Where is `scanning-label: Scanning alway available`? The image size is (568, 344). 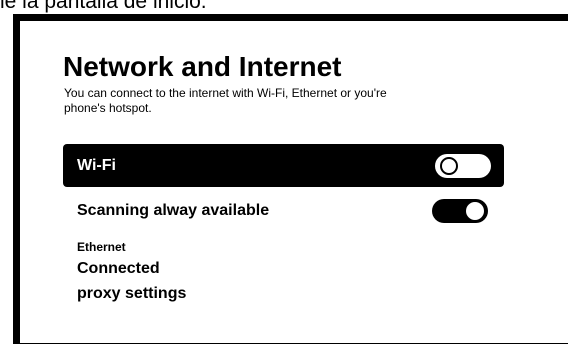
scanning-label: Scanning alway available is located at coordinates (173, 210).